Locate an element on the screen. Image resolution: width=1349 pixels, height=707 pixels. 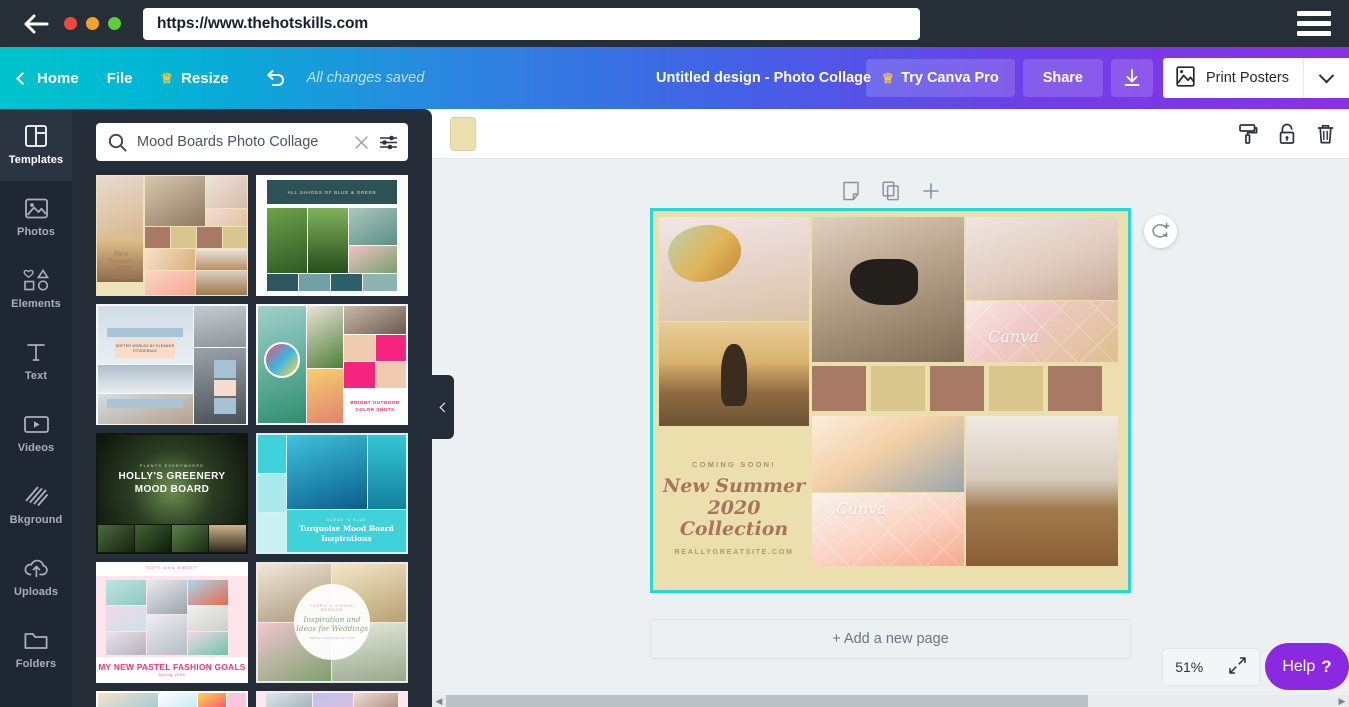
sidebar-item-photos: Photos is located at coordinates (36, 217).